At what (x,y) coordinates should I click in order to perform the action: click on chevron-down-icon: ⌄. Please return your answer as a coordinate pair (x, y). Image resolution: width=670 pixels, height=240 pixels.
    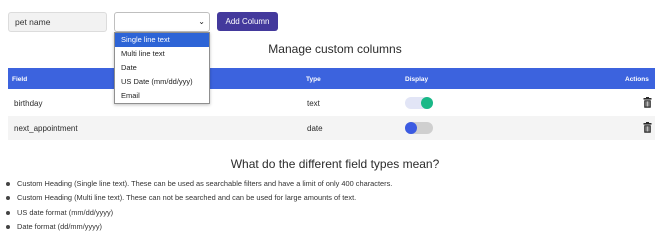
    Looking at the image, I should click on (201, 21).